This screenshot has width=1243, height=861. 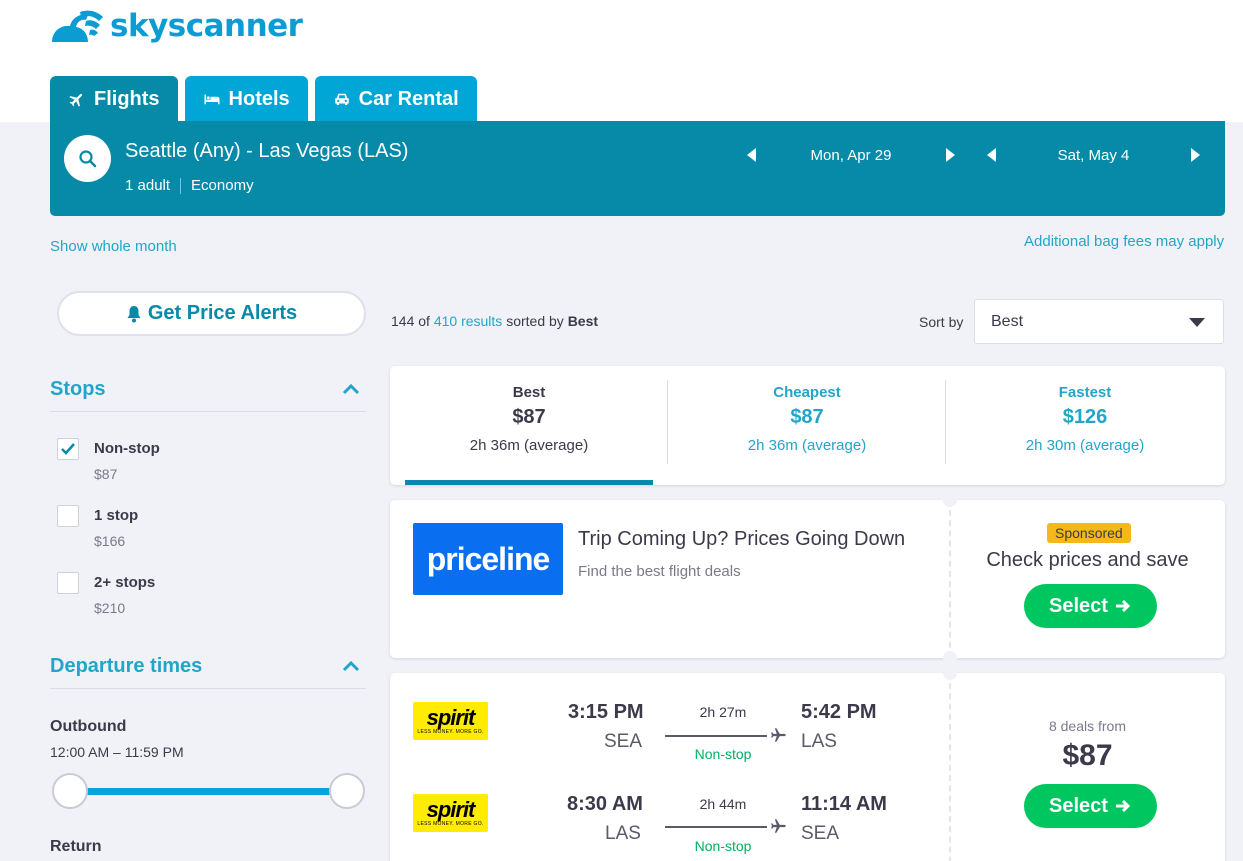 I want to click on ticket-divider, so click(x=950, y=579).